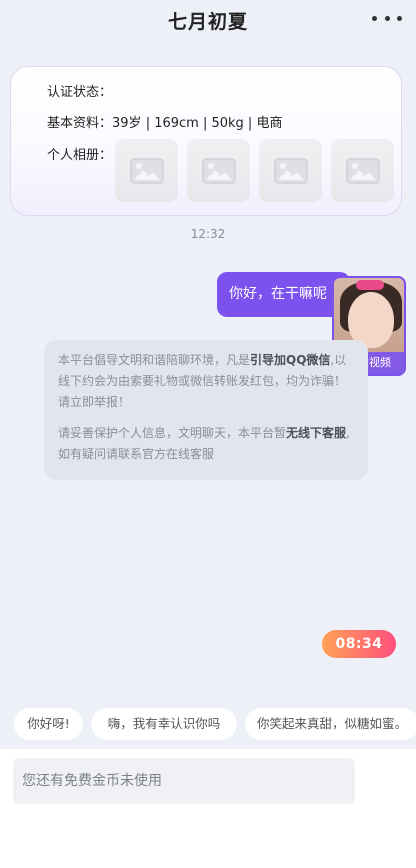 The height and width of the screenshot is (868, 416). I want to click on more-dots-icon, so click(387, 18).